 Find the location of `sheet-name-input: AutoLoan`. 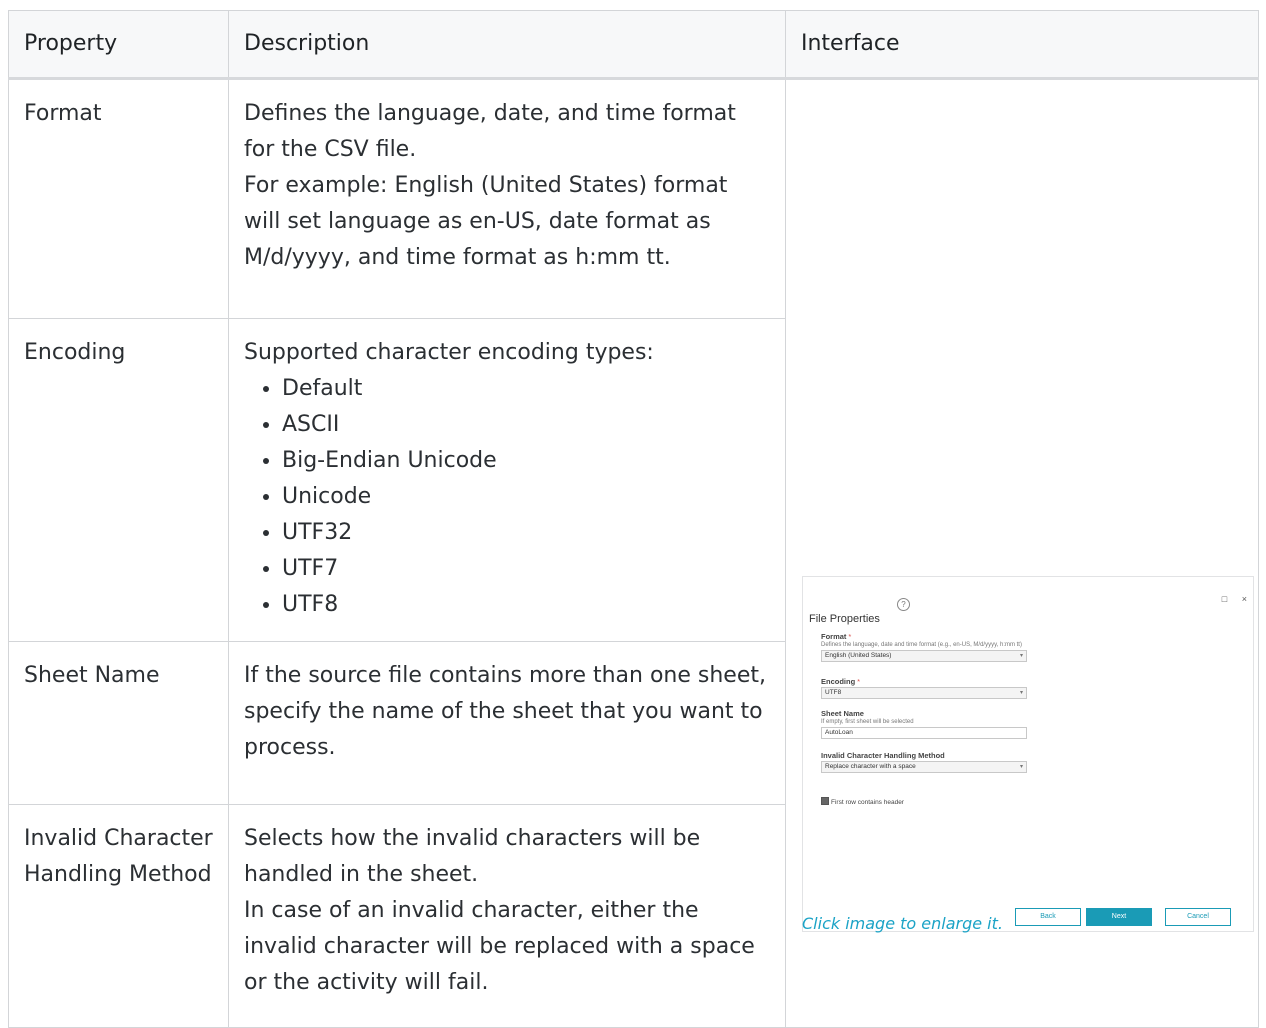

sheet-name-input: AutoLoan is located at coordinates (924, 733).